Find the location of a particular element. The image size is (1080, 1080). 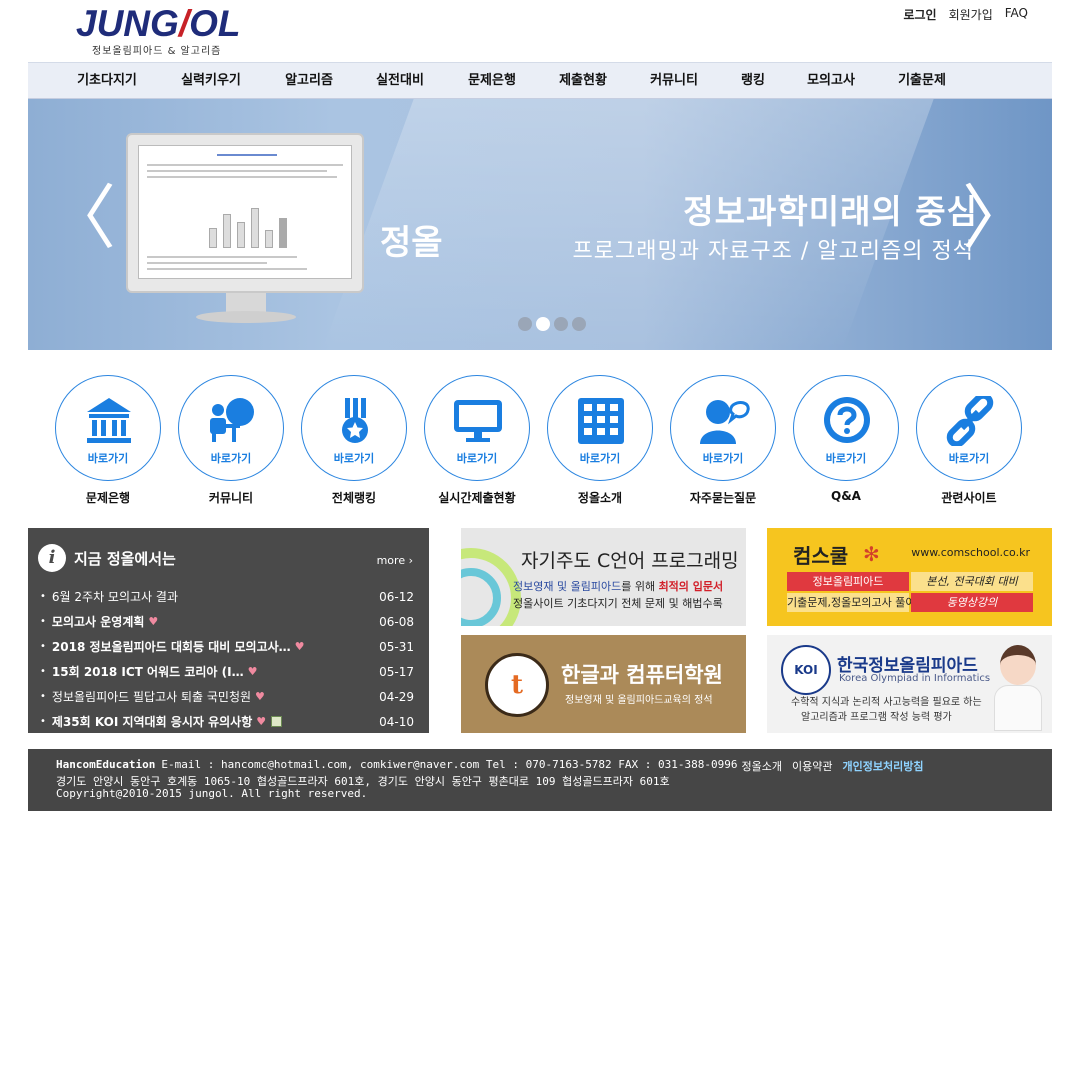

community-icon is located at coordinates (232, 420).